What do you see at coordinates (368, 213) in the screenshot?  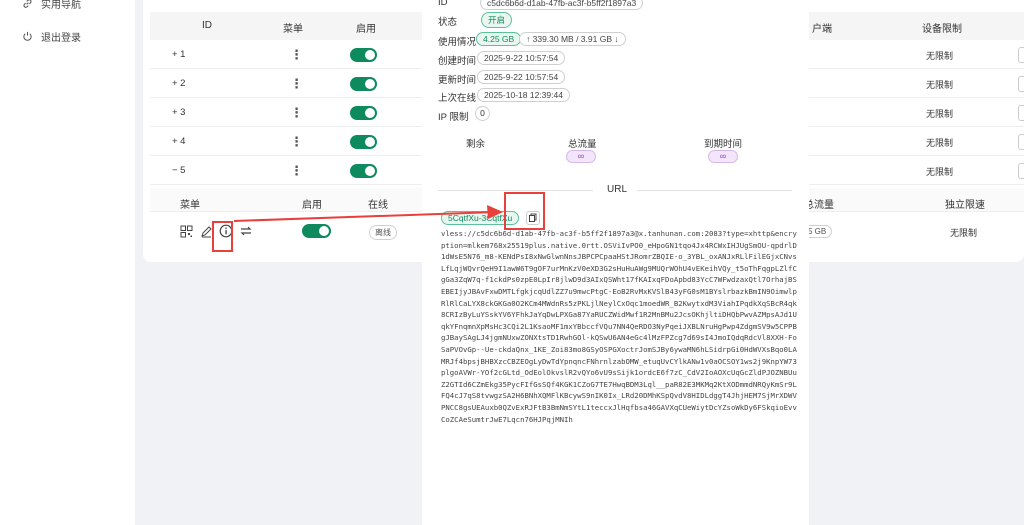 I see `annotation-arrow` at bounding box center [368, 213].